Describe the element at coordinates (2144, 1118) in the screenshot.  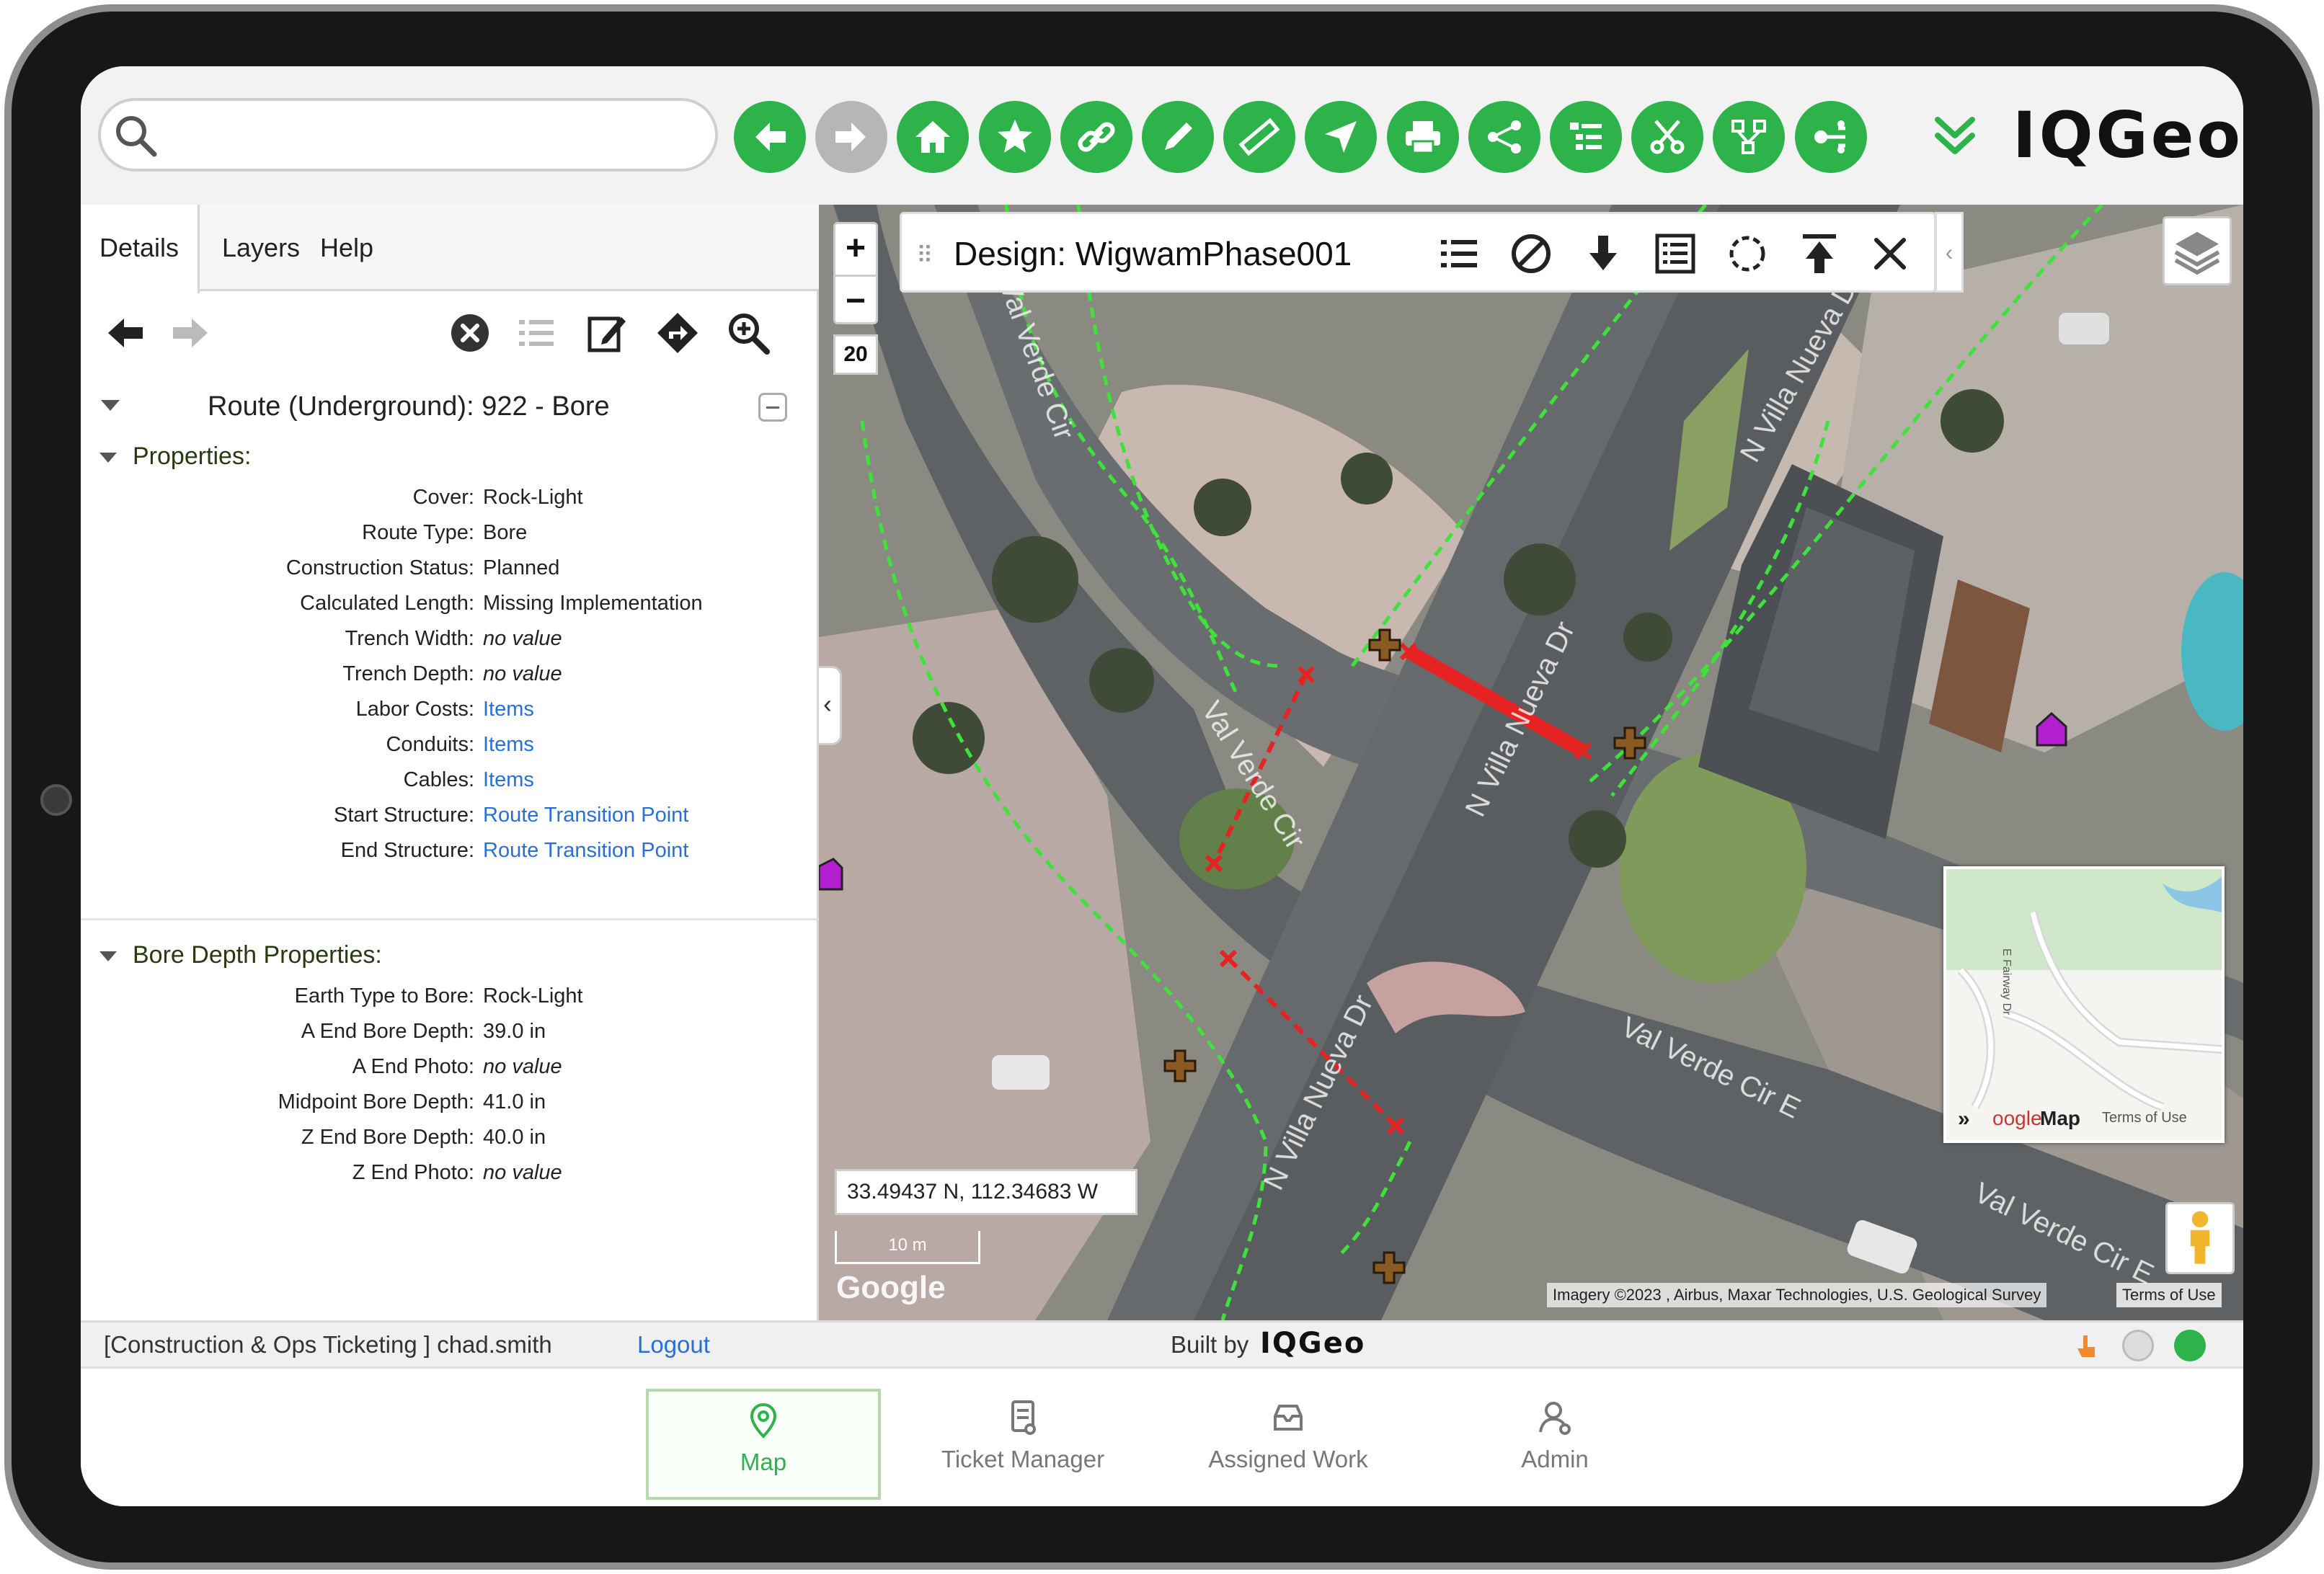
I see `minimap-terms: Terms of Use` at that location.